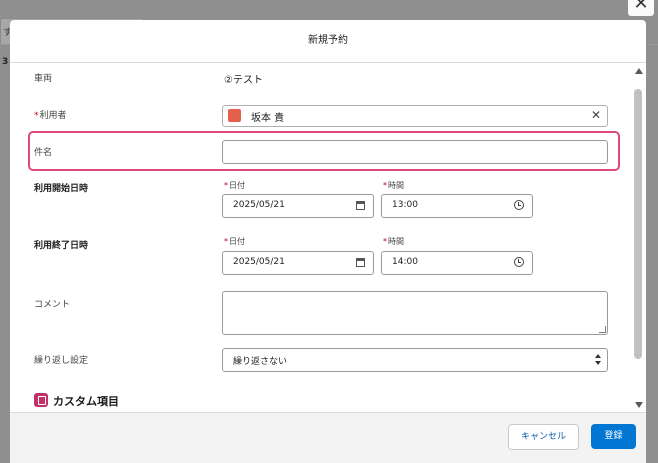  What do you see at coordinates (61, 361) in the screenshot?
I see `repeat-label: 繰り返し設定` at bounding box center [61, 361].